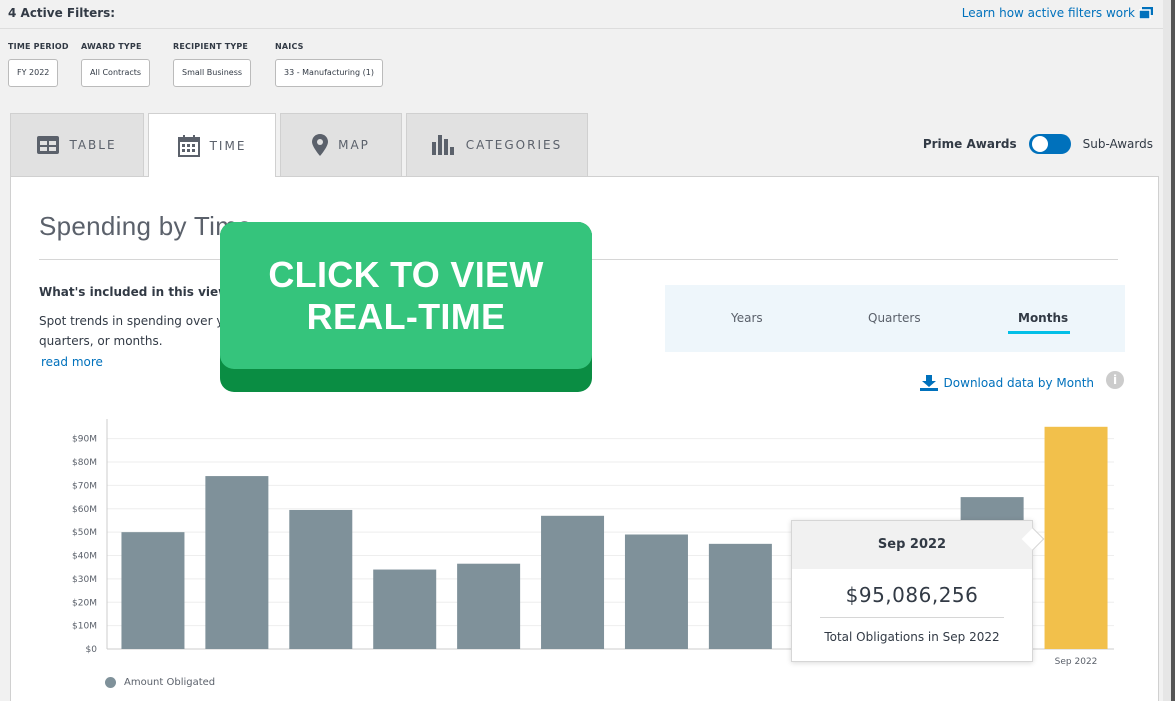 This screenshot has width=1175, height=701. Describe the element at coordinates (289, 46) in the screenshot. I see `filter-label: NAICS` at that location.